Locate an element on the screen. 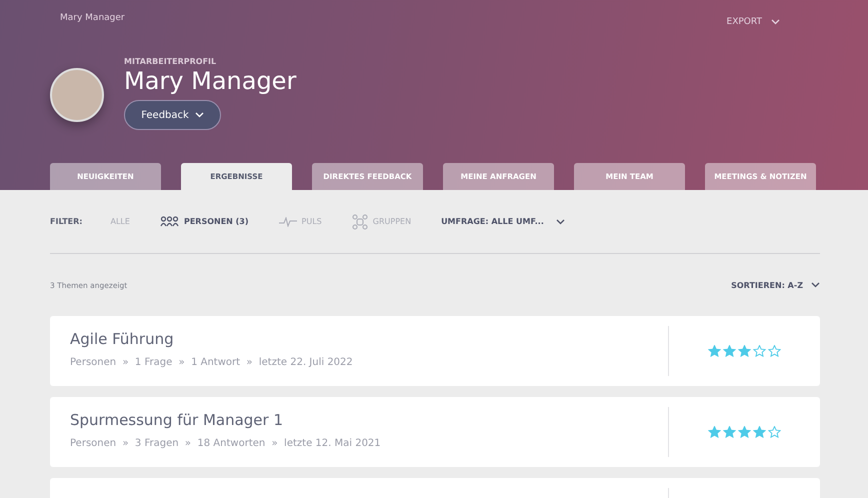 The width and height of the screenshot is (868, 498). topic-meta: Personen » 3 Fragen » 18 Antworten » letzte 12. Mai 2021 is located at coordinates (226, 443).